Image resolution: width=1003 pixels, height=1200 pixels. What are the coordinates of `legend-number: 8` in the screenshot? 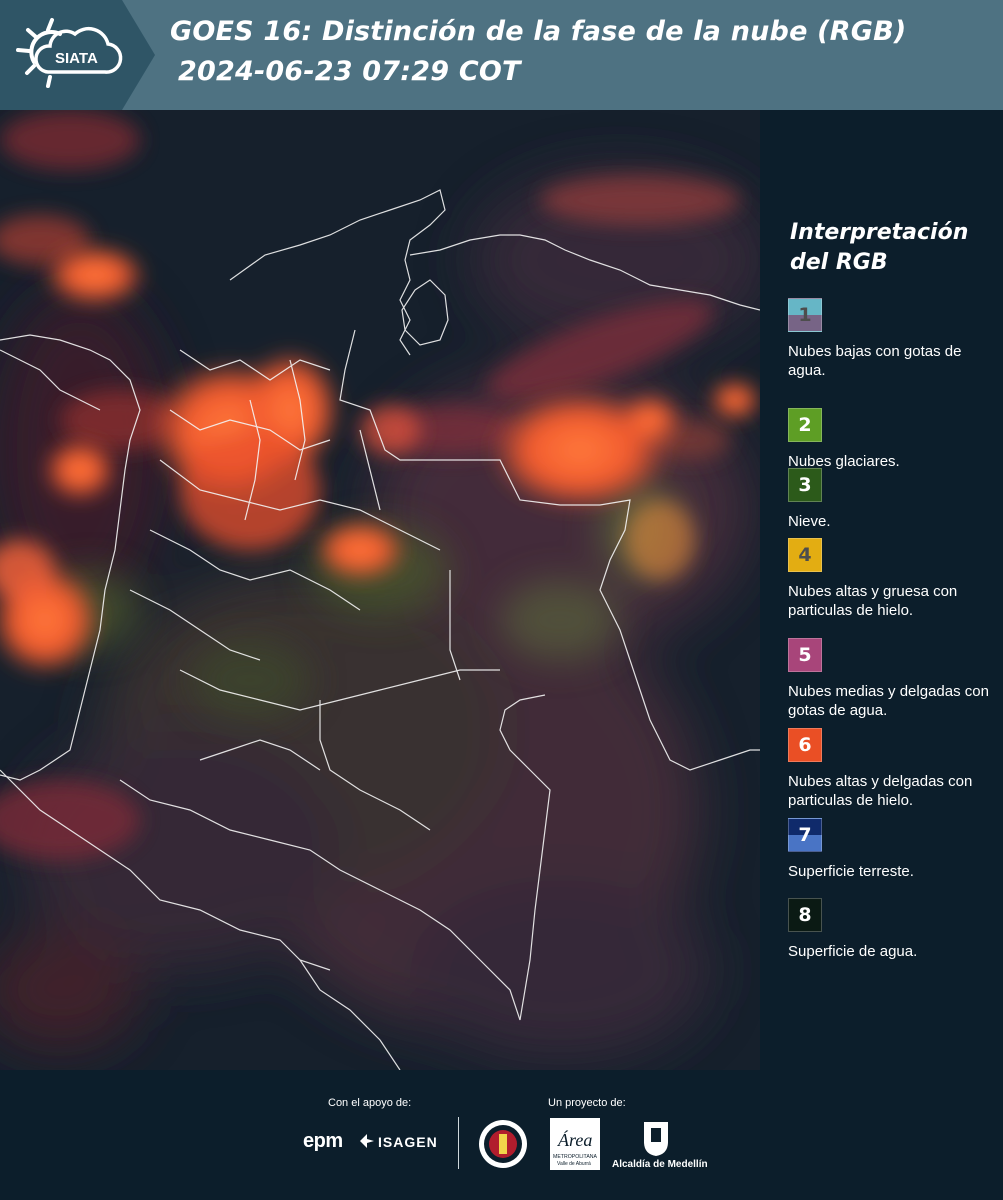 It's located at (805, 915).